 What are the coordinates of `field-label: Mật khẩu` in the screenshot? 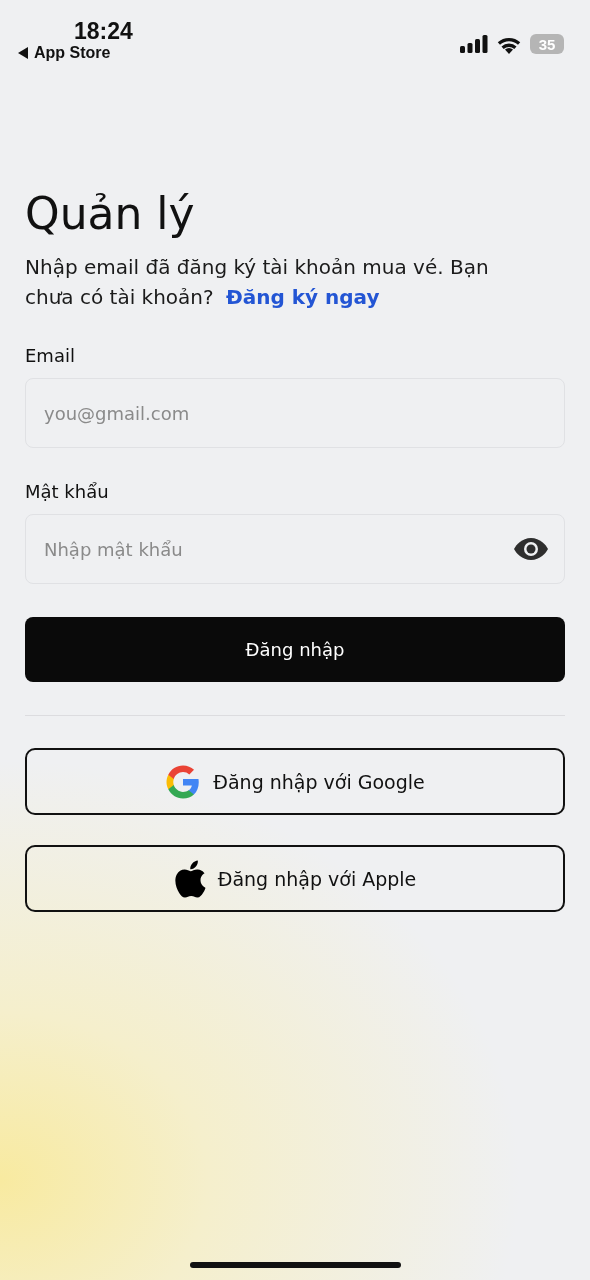 It's located at (67, 492).